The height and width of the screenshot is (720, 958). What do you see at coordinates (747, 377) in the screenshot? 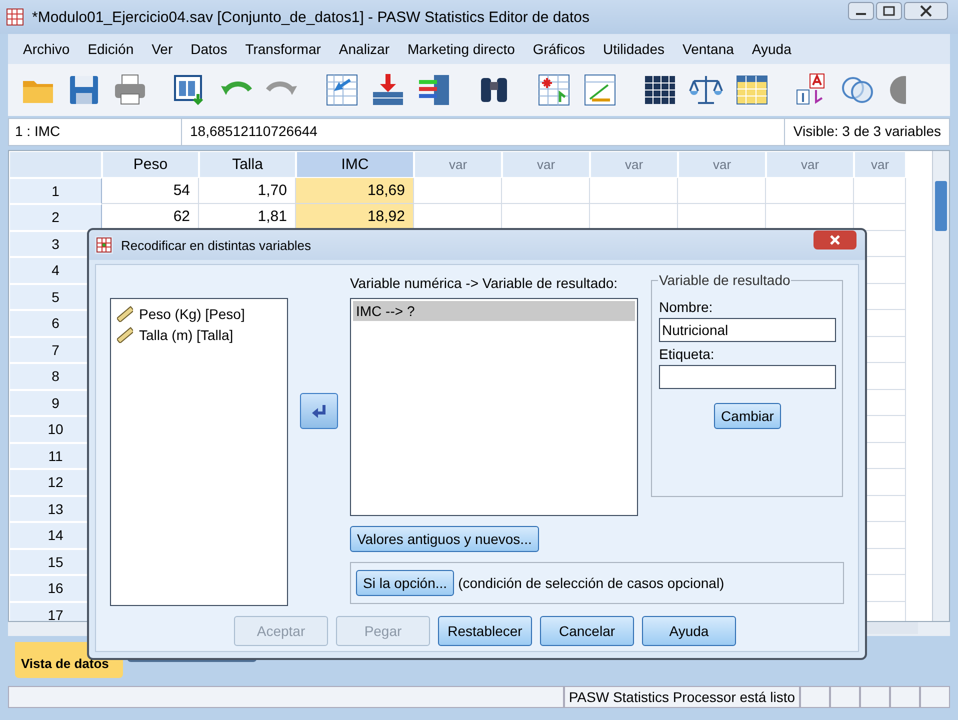
I see `label-field` at bounding box center [747, 377].